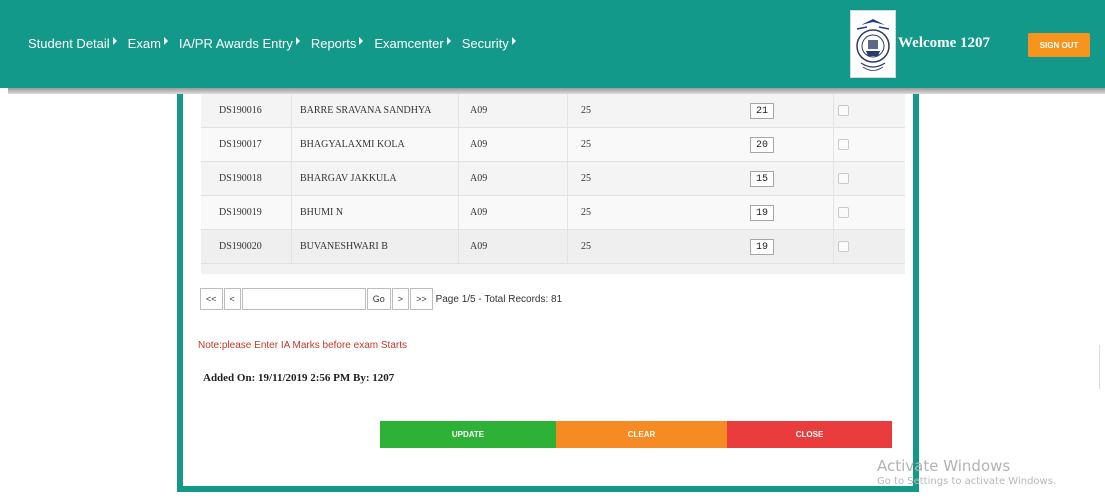  What do you see at coordinates (809, 434) in the screenshot?
I see `close-button: CLOSE` at bounding box center [809, 434].